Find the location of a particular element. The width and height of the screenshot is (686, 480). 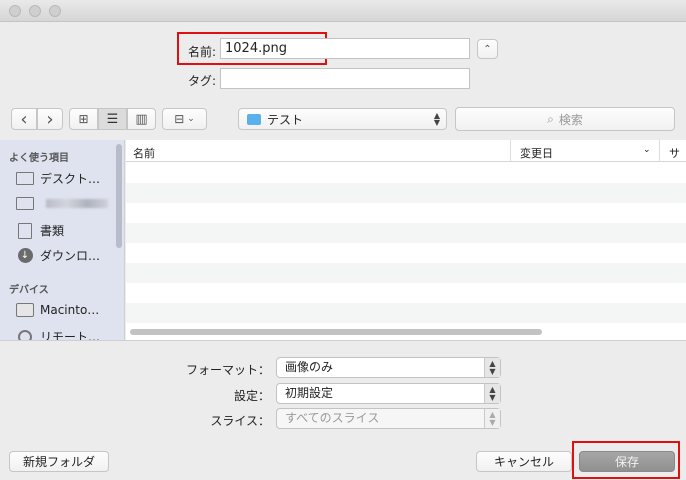

chevron-up-icon: ⌃ is located at coordinates (487, 49).